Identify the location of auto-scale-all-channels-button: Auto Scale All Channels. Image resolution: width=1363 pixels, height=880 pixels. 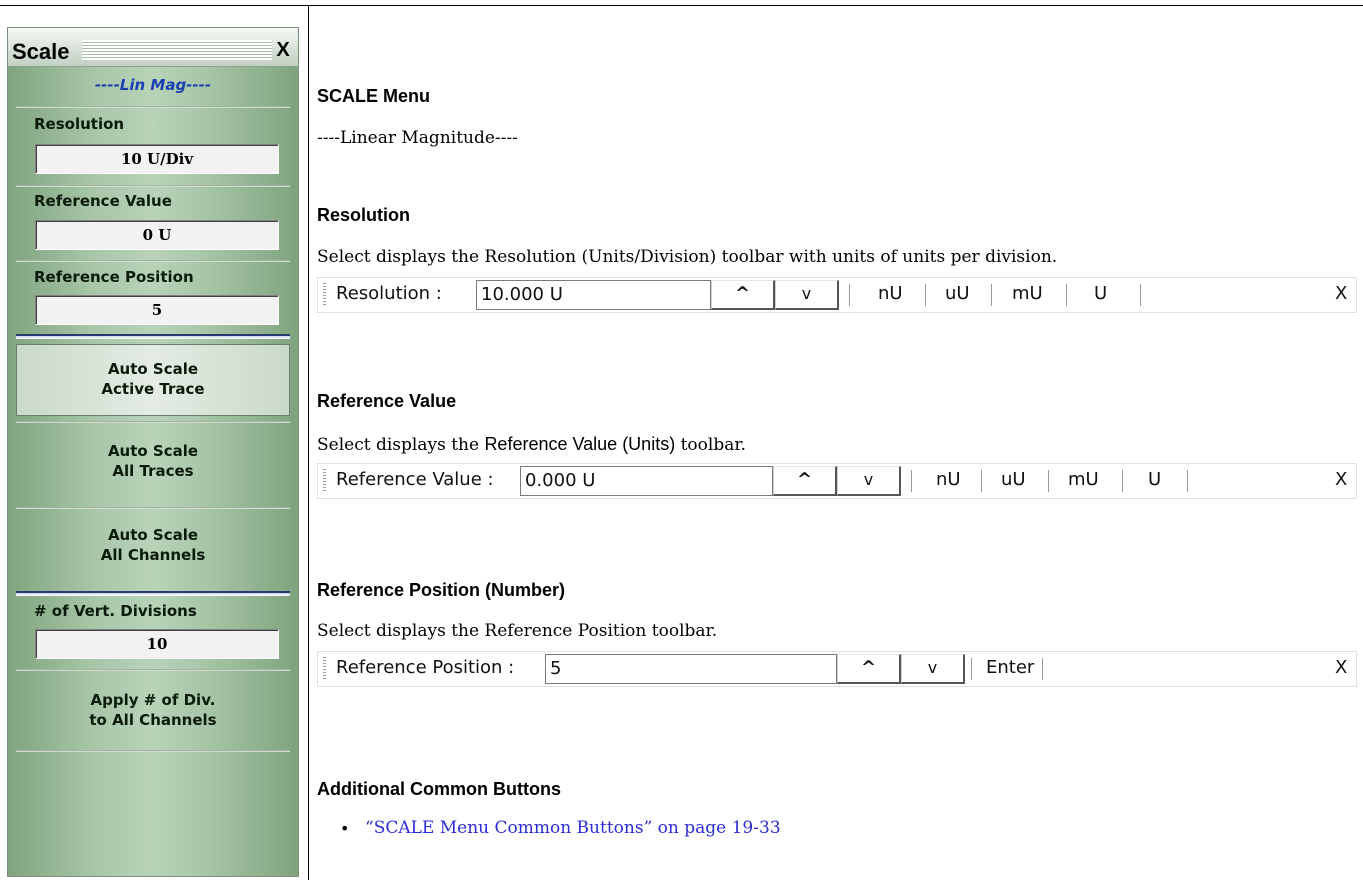
(153, 556).